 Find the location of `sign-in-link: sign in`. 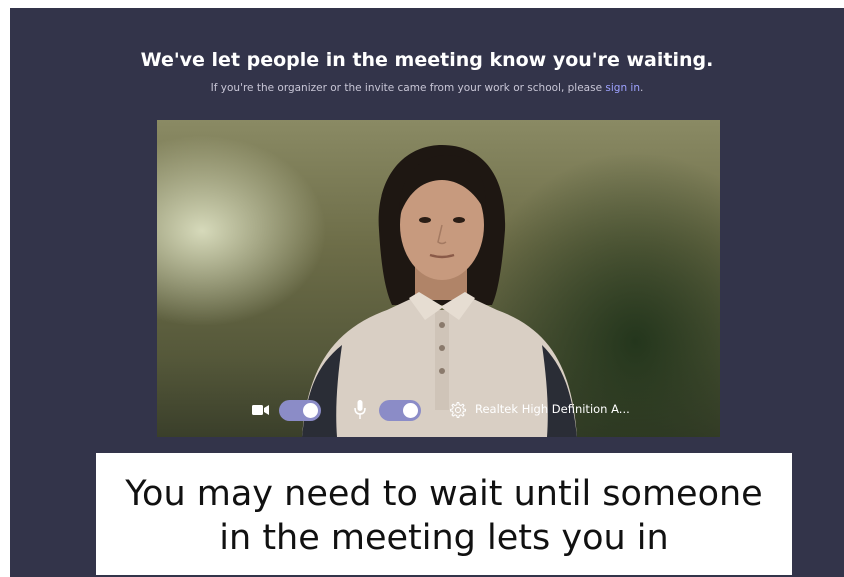

sign-in-link: sign in is located at coordinates (622, 88).